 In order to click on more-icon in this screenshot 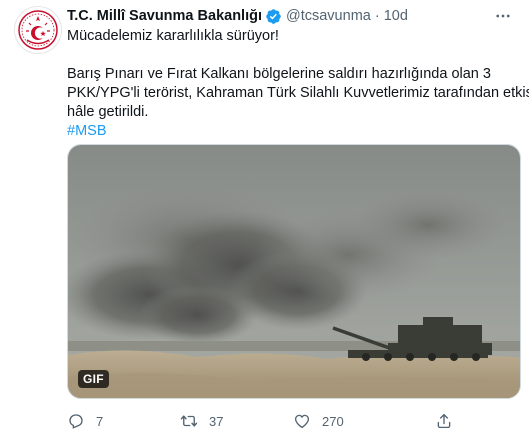, I will do `click(503, 16)`.